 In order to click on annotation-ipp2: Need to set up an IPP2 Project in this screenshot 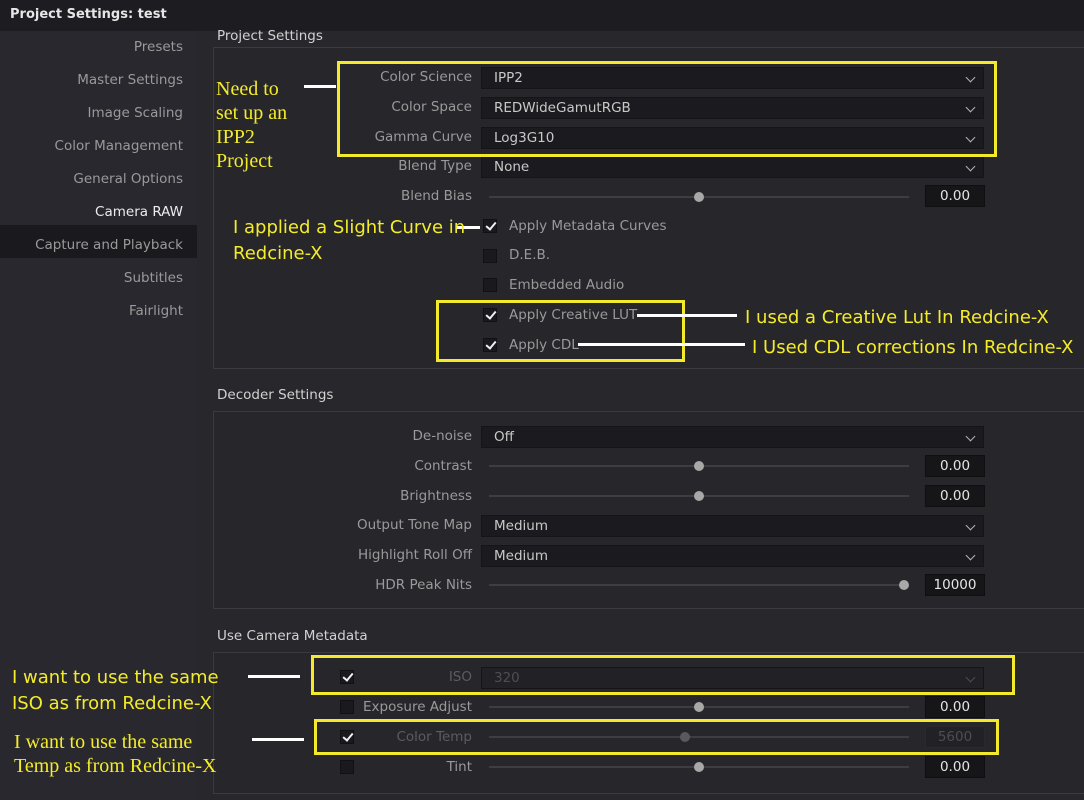, I will do `click(251, 125)`.